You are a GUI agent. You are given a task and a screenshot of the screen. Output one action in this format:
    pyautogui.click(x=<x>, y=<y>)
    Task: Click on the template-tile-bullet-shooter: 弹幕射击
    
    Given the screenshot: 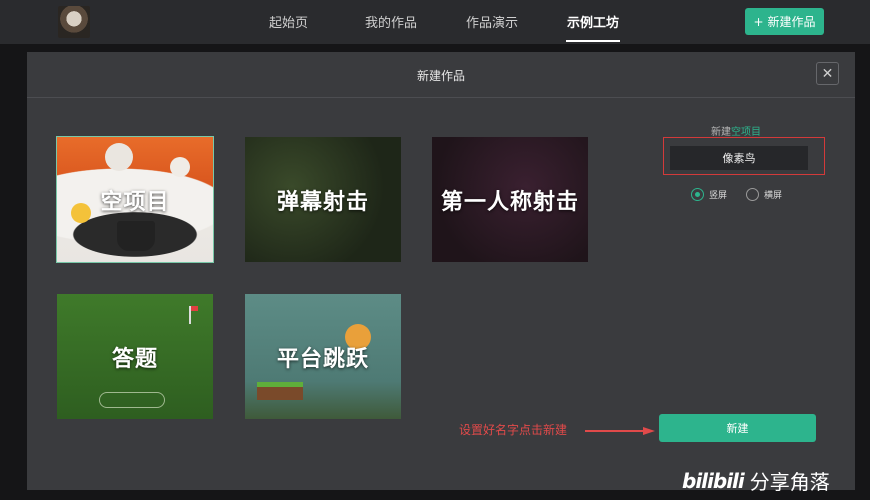 What is the action you would take?
    pyautogui.click(x=323, y=199)
    